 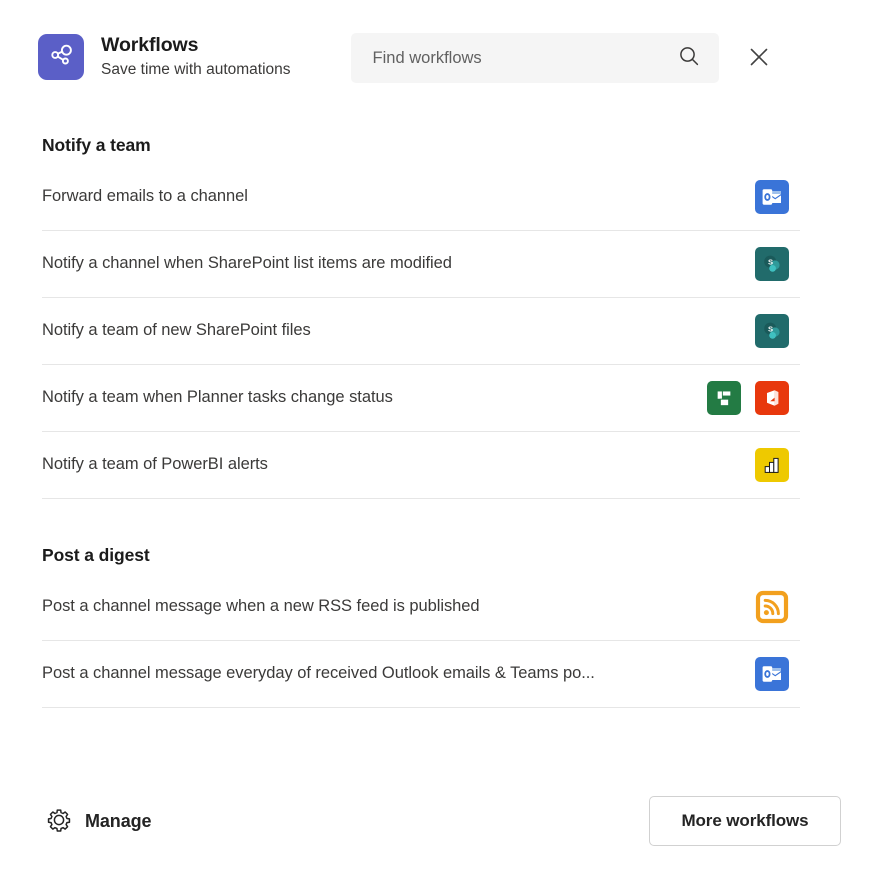 I want to click on workflows-app-logo, so click(x=61, y=57).